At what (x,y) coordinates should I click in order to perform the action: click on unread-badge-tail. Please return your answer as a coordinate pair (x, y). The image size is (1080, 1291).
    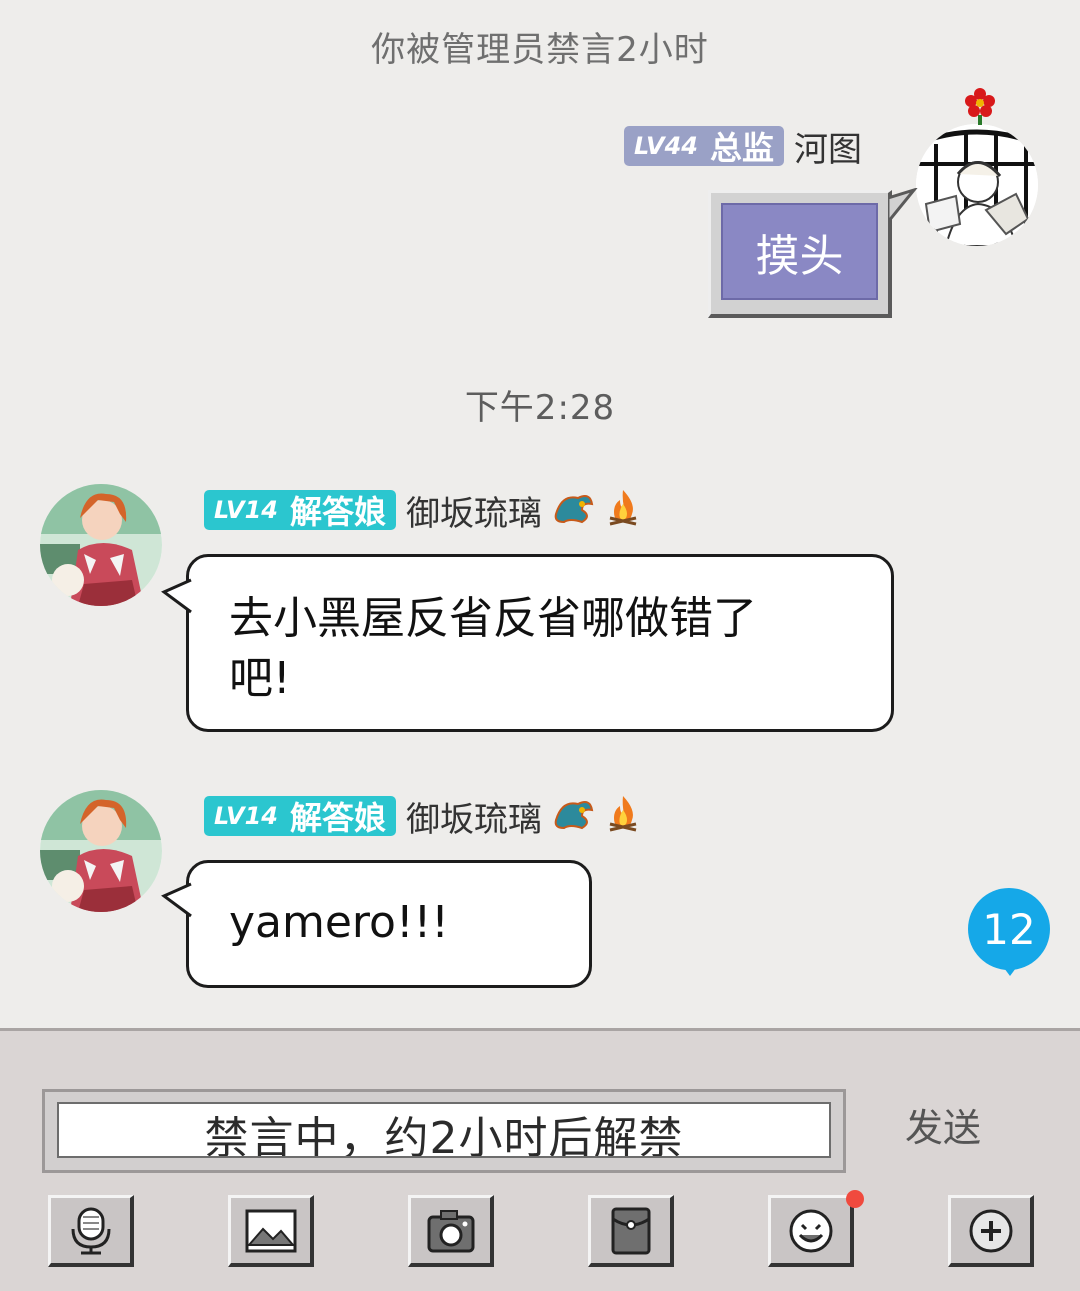
    Looking at the image, I should click on (1010, 968).